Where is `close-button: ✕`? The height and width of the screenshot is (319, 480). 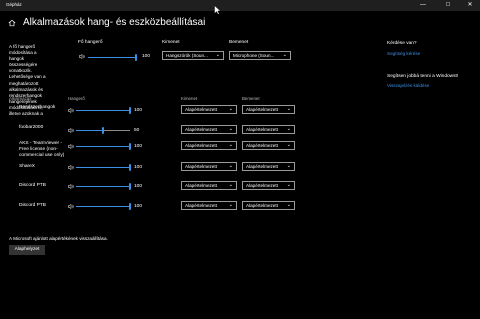
close-button: ✕ is located at coordinates (470, 5).